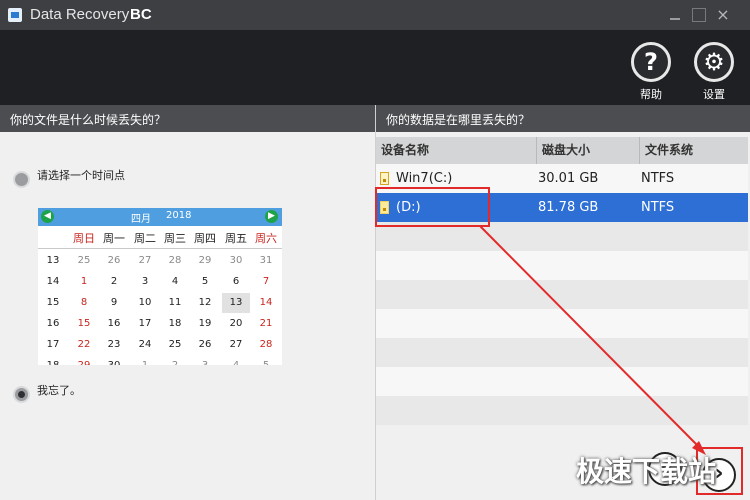  Describe the element at coordinates (568, 178) in the screenshot. I see `drive-size: 30.01 GB` at that location.